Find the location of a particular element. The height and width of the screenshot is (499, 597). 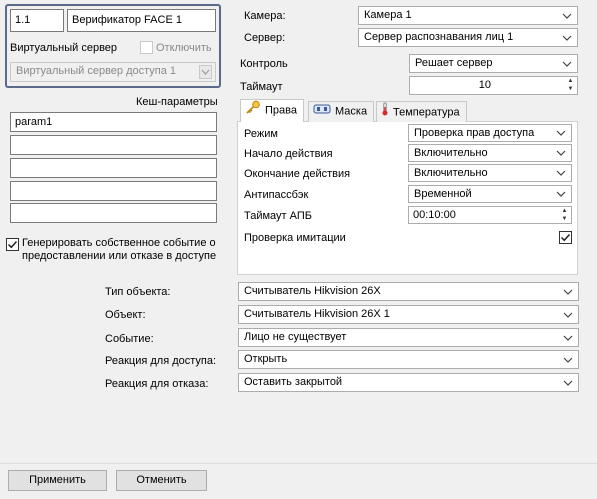

antipassback-select: Временной is located at coordinates (490, 194).